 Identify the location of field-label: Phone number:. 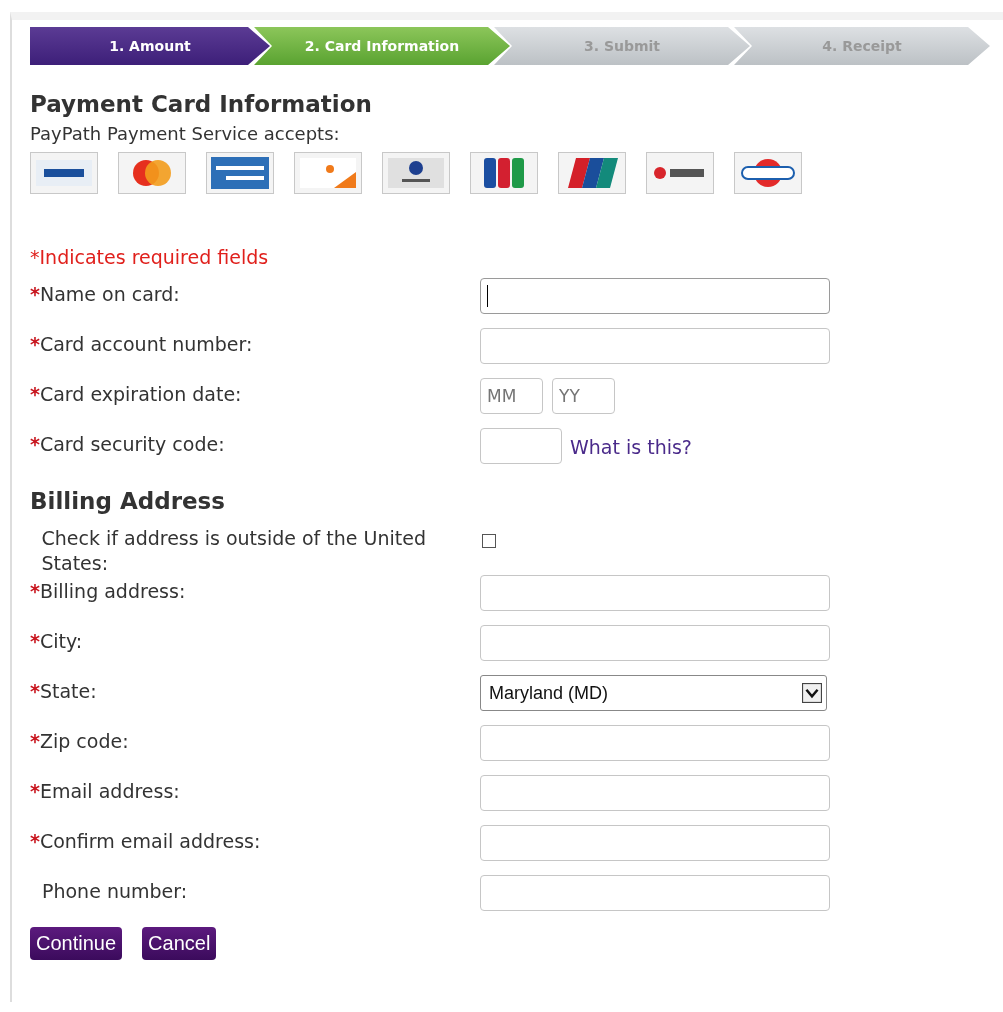
(115, 892).